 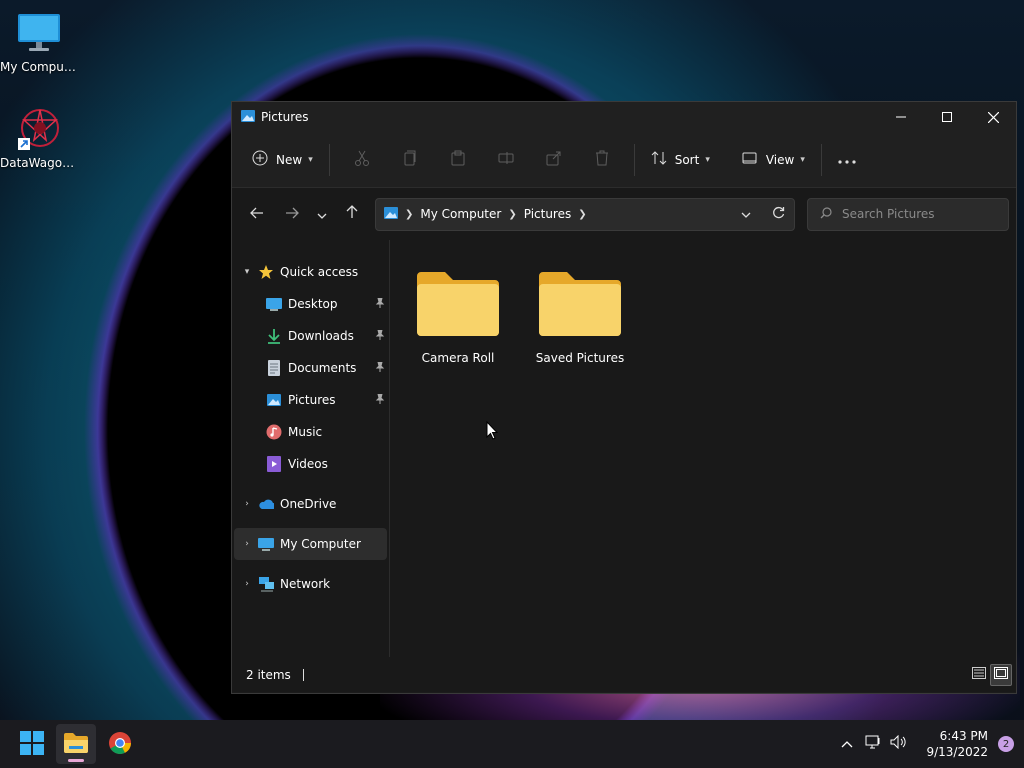 I want to click on breadcrumb-pictures: Pictures, so click(x=548, y=214).